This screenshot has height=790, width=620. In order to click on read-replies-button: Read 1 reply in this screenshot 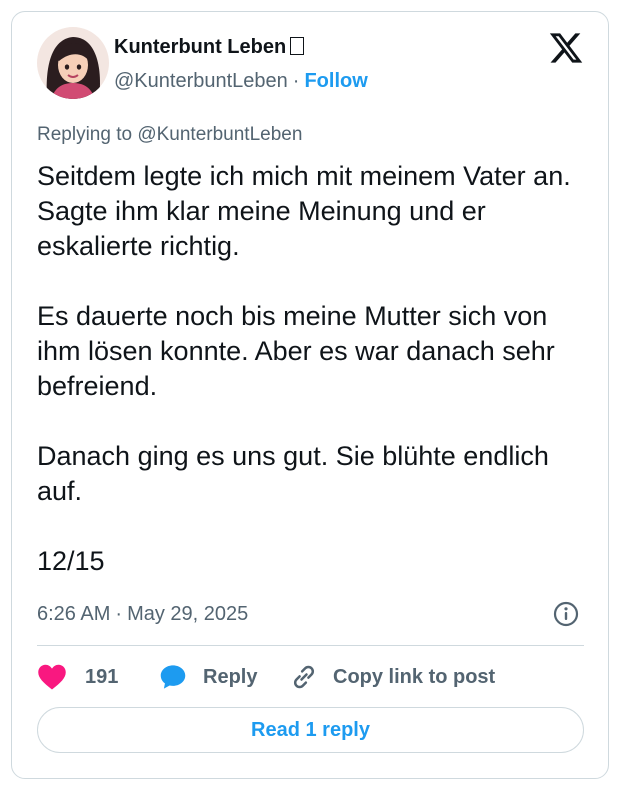, I will do `click(310, 730)`.